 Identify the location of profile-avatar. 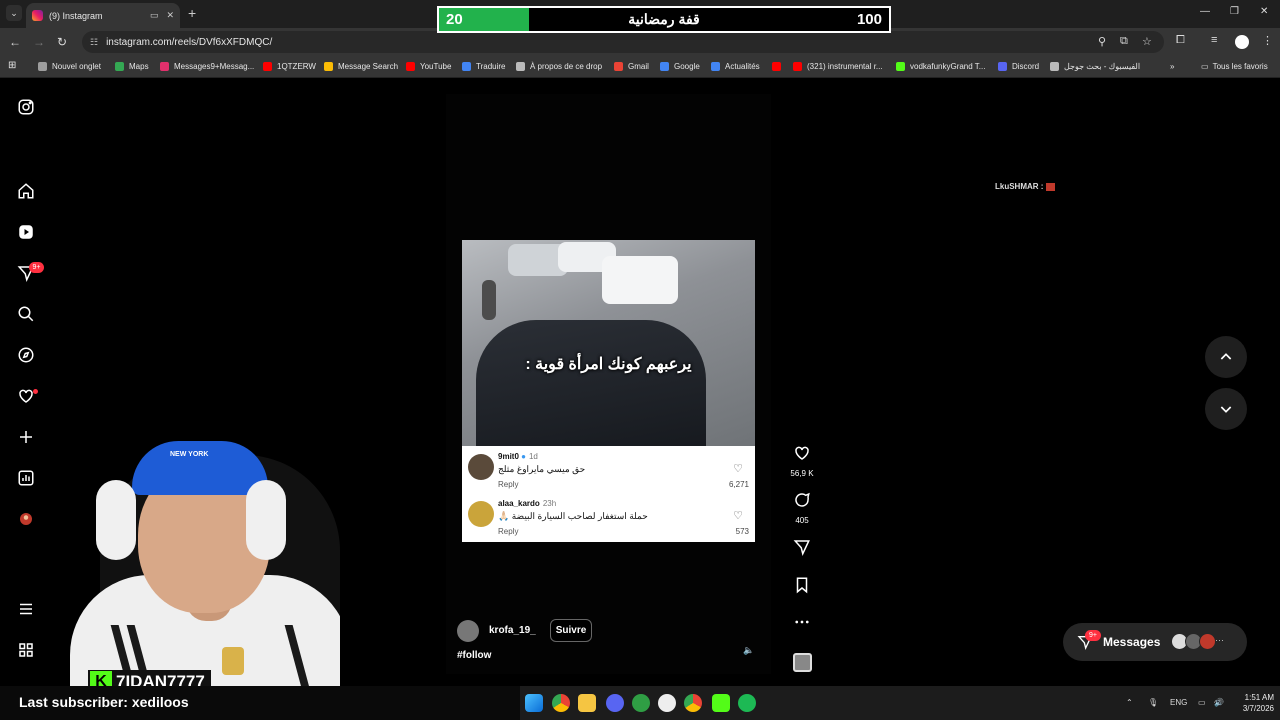
(1242, 42).